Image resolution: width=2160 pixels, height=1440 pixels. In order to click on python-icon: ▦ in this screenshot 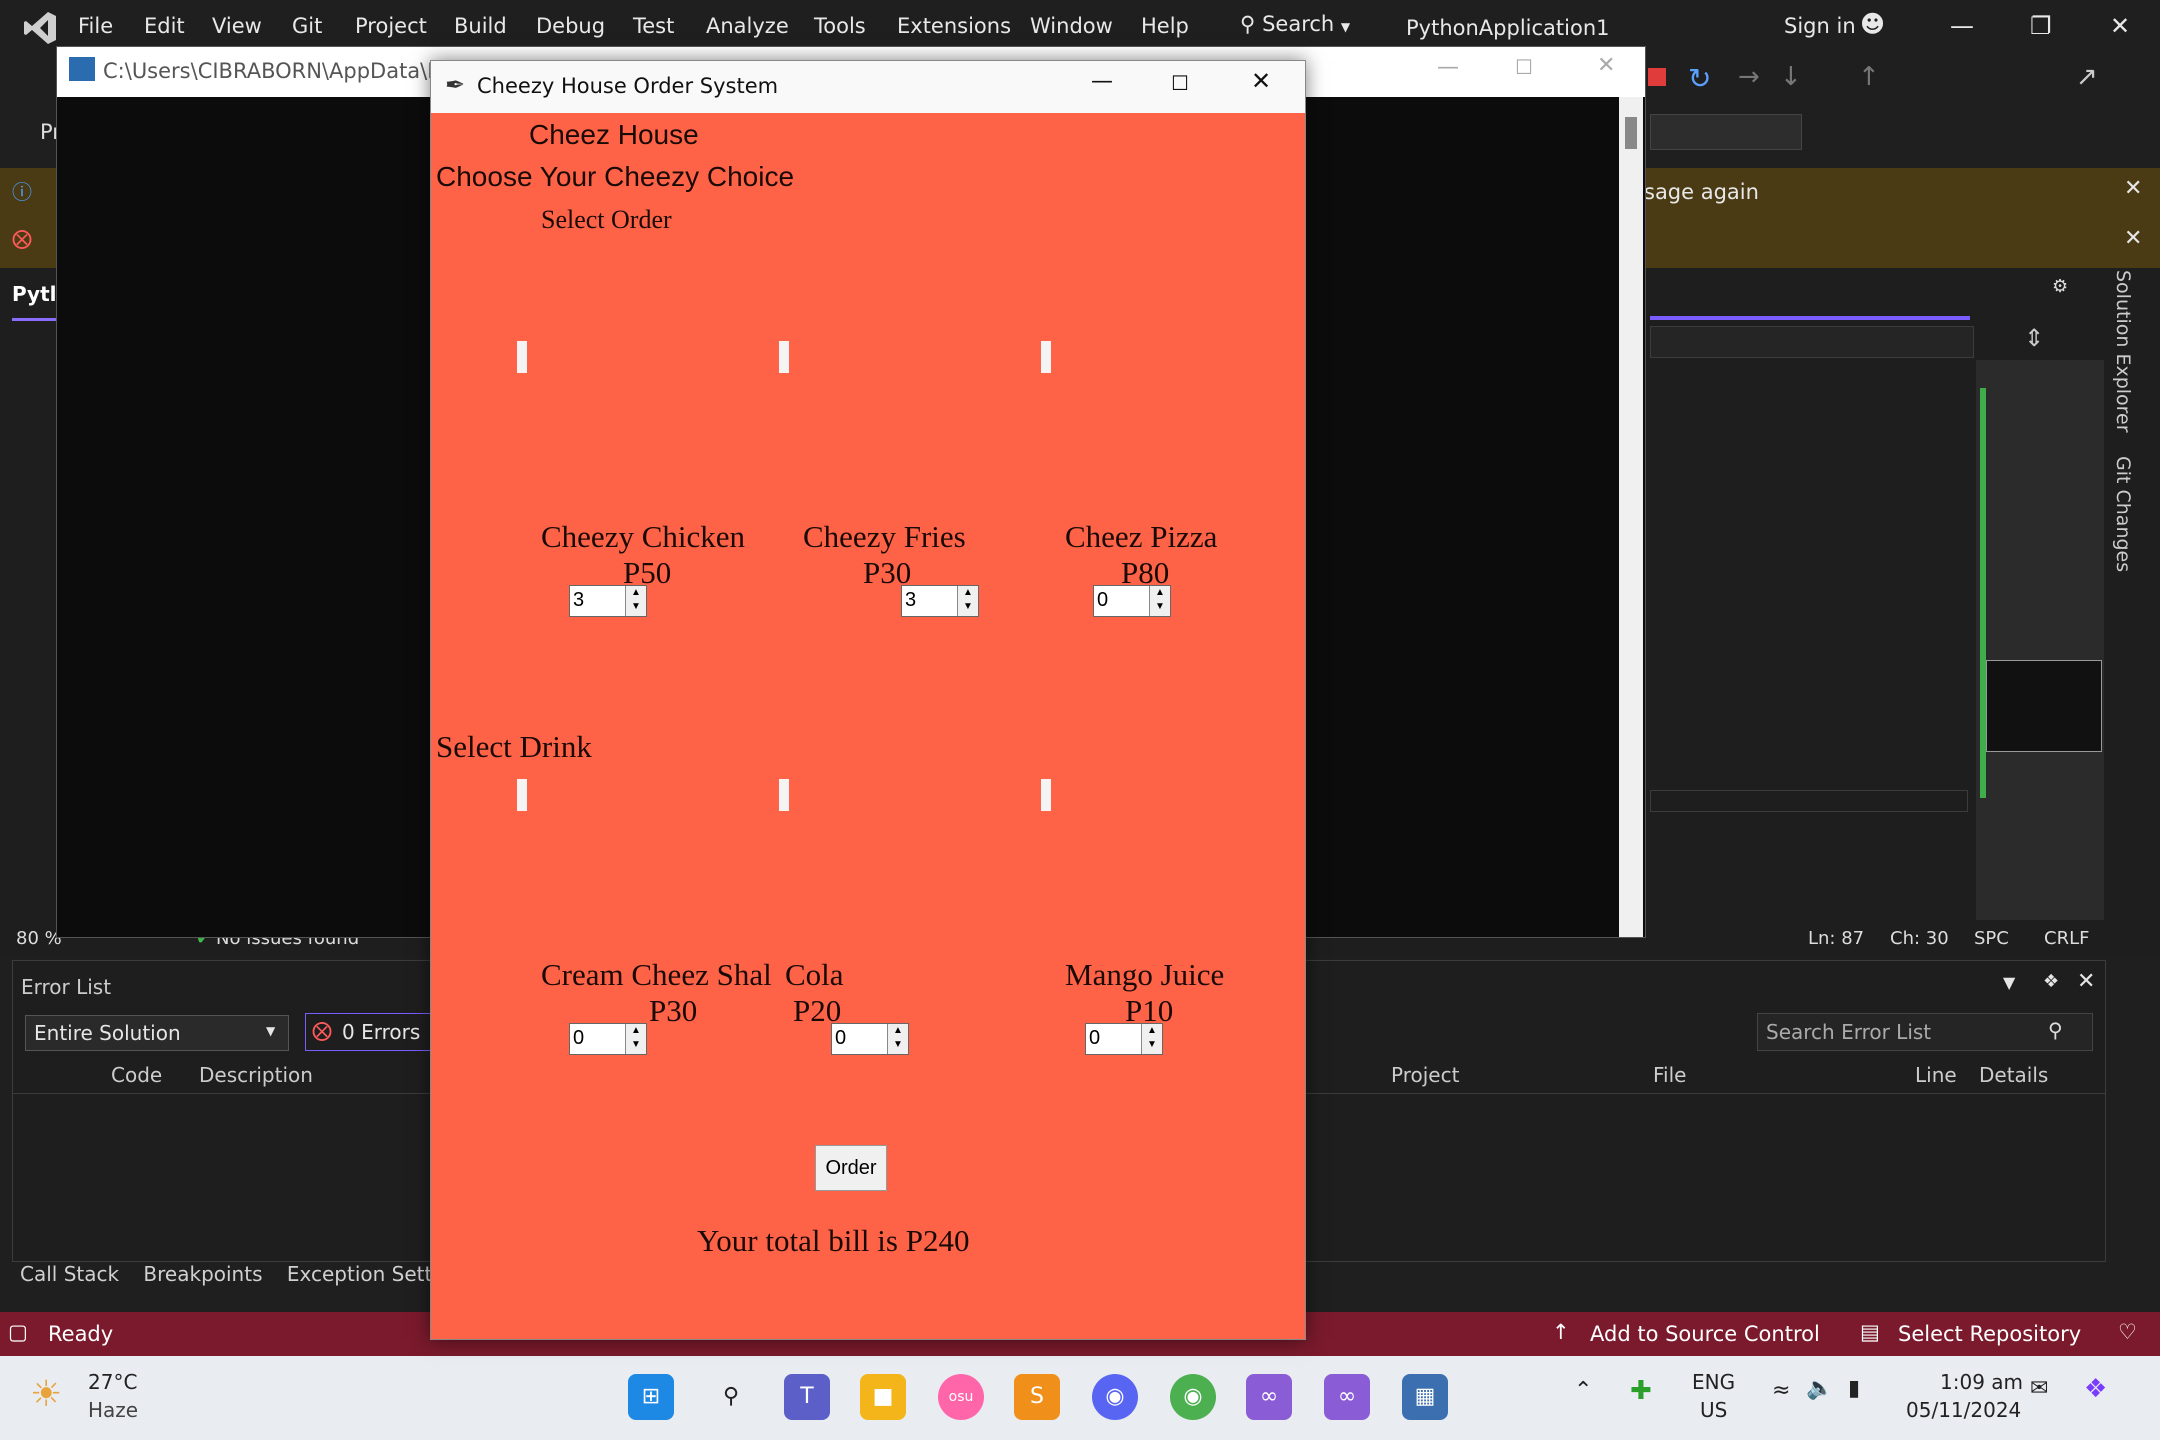, I will do `click(1425, 1397)`.